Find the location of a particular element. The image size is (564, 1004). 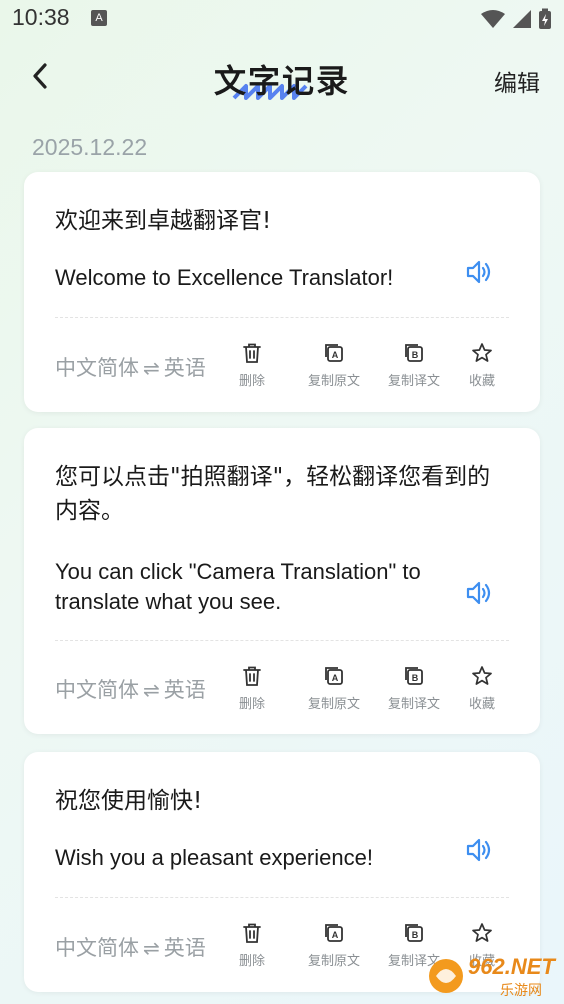

watermark-sub: 乐游网 is located at coordinates (521, 991).